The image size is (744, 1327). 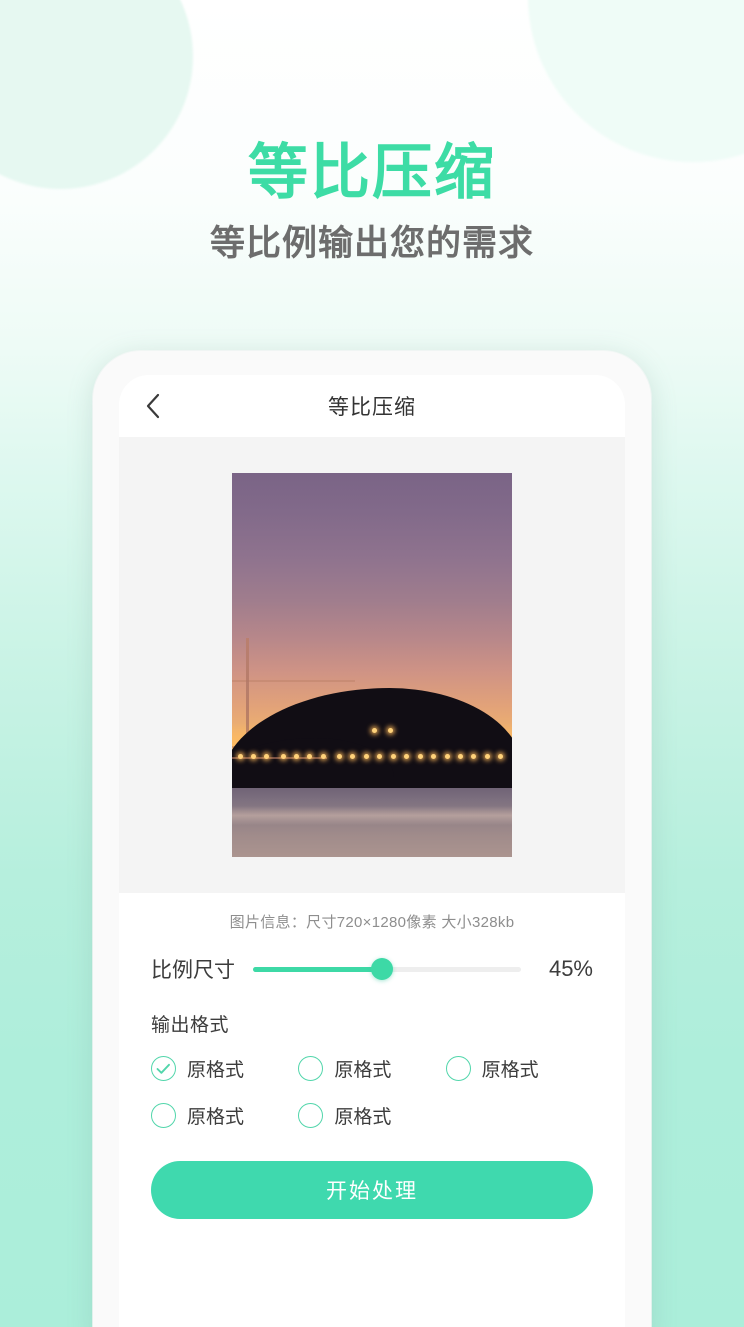 I want to click on photo-road-lights, so click(x=372, y=743).